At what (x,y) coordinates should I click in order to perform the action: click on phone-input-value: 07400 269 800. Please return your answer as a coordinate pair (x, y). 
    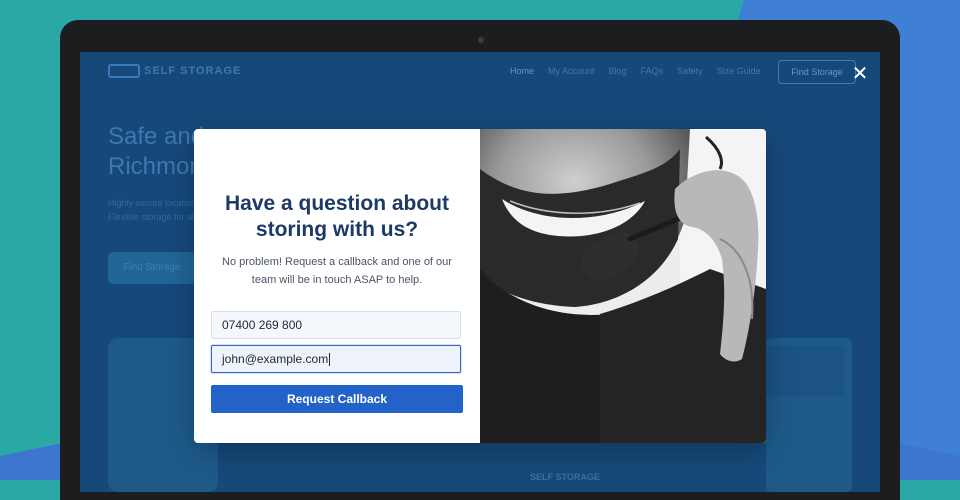
    Looking at the image, I should click on (262, 325).